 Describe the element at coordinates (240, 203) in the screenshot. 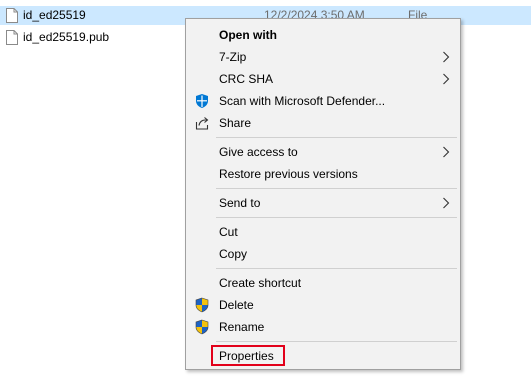

I see `menu-label: Send to` at that location.